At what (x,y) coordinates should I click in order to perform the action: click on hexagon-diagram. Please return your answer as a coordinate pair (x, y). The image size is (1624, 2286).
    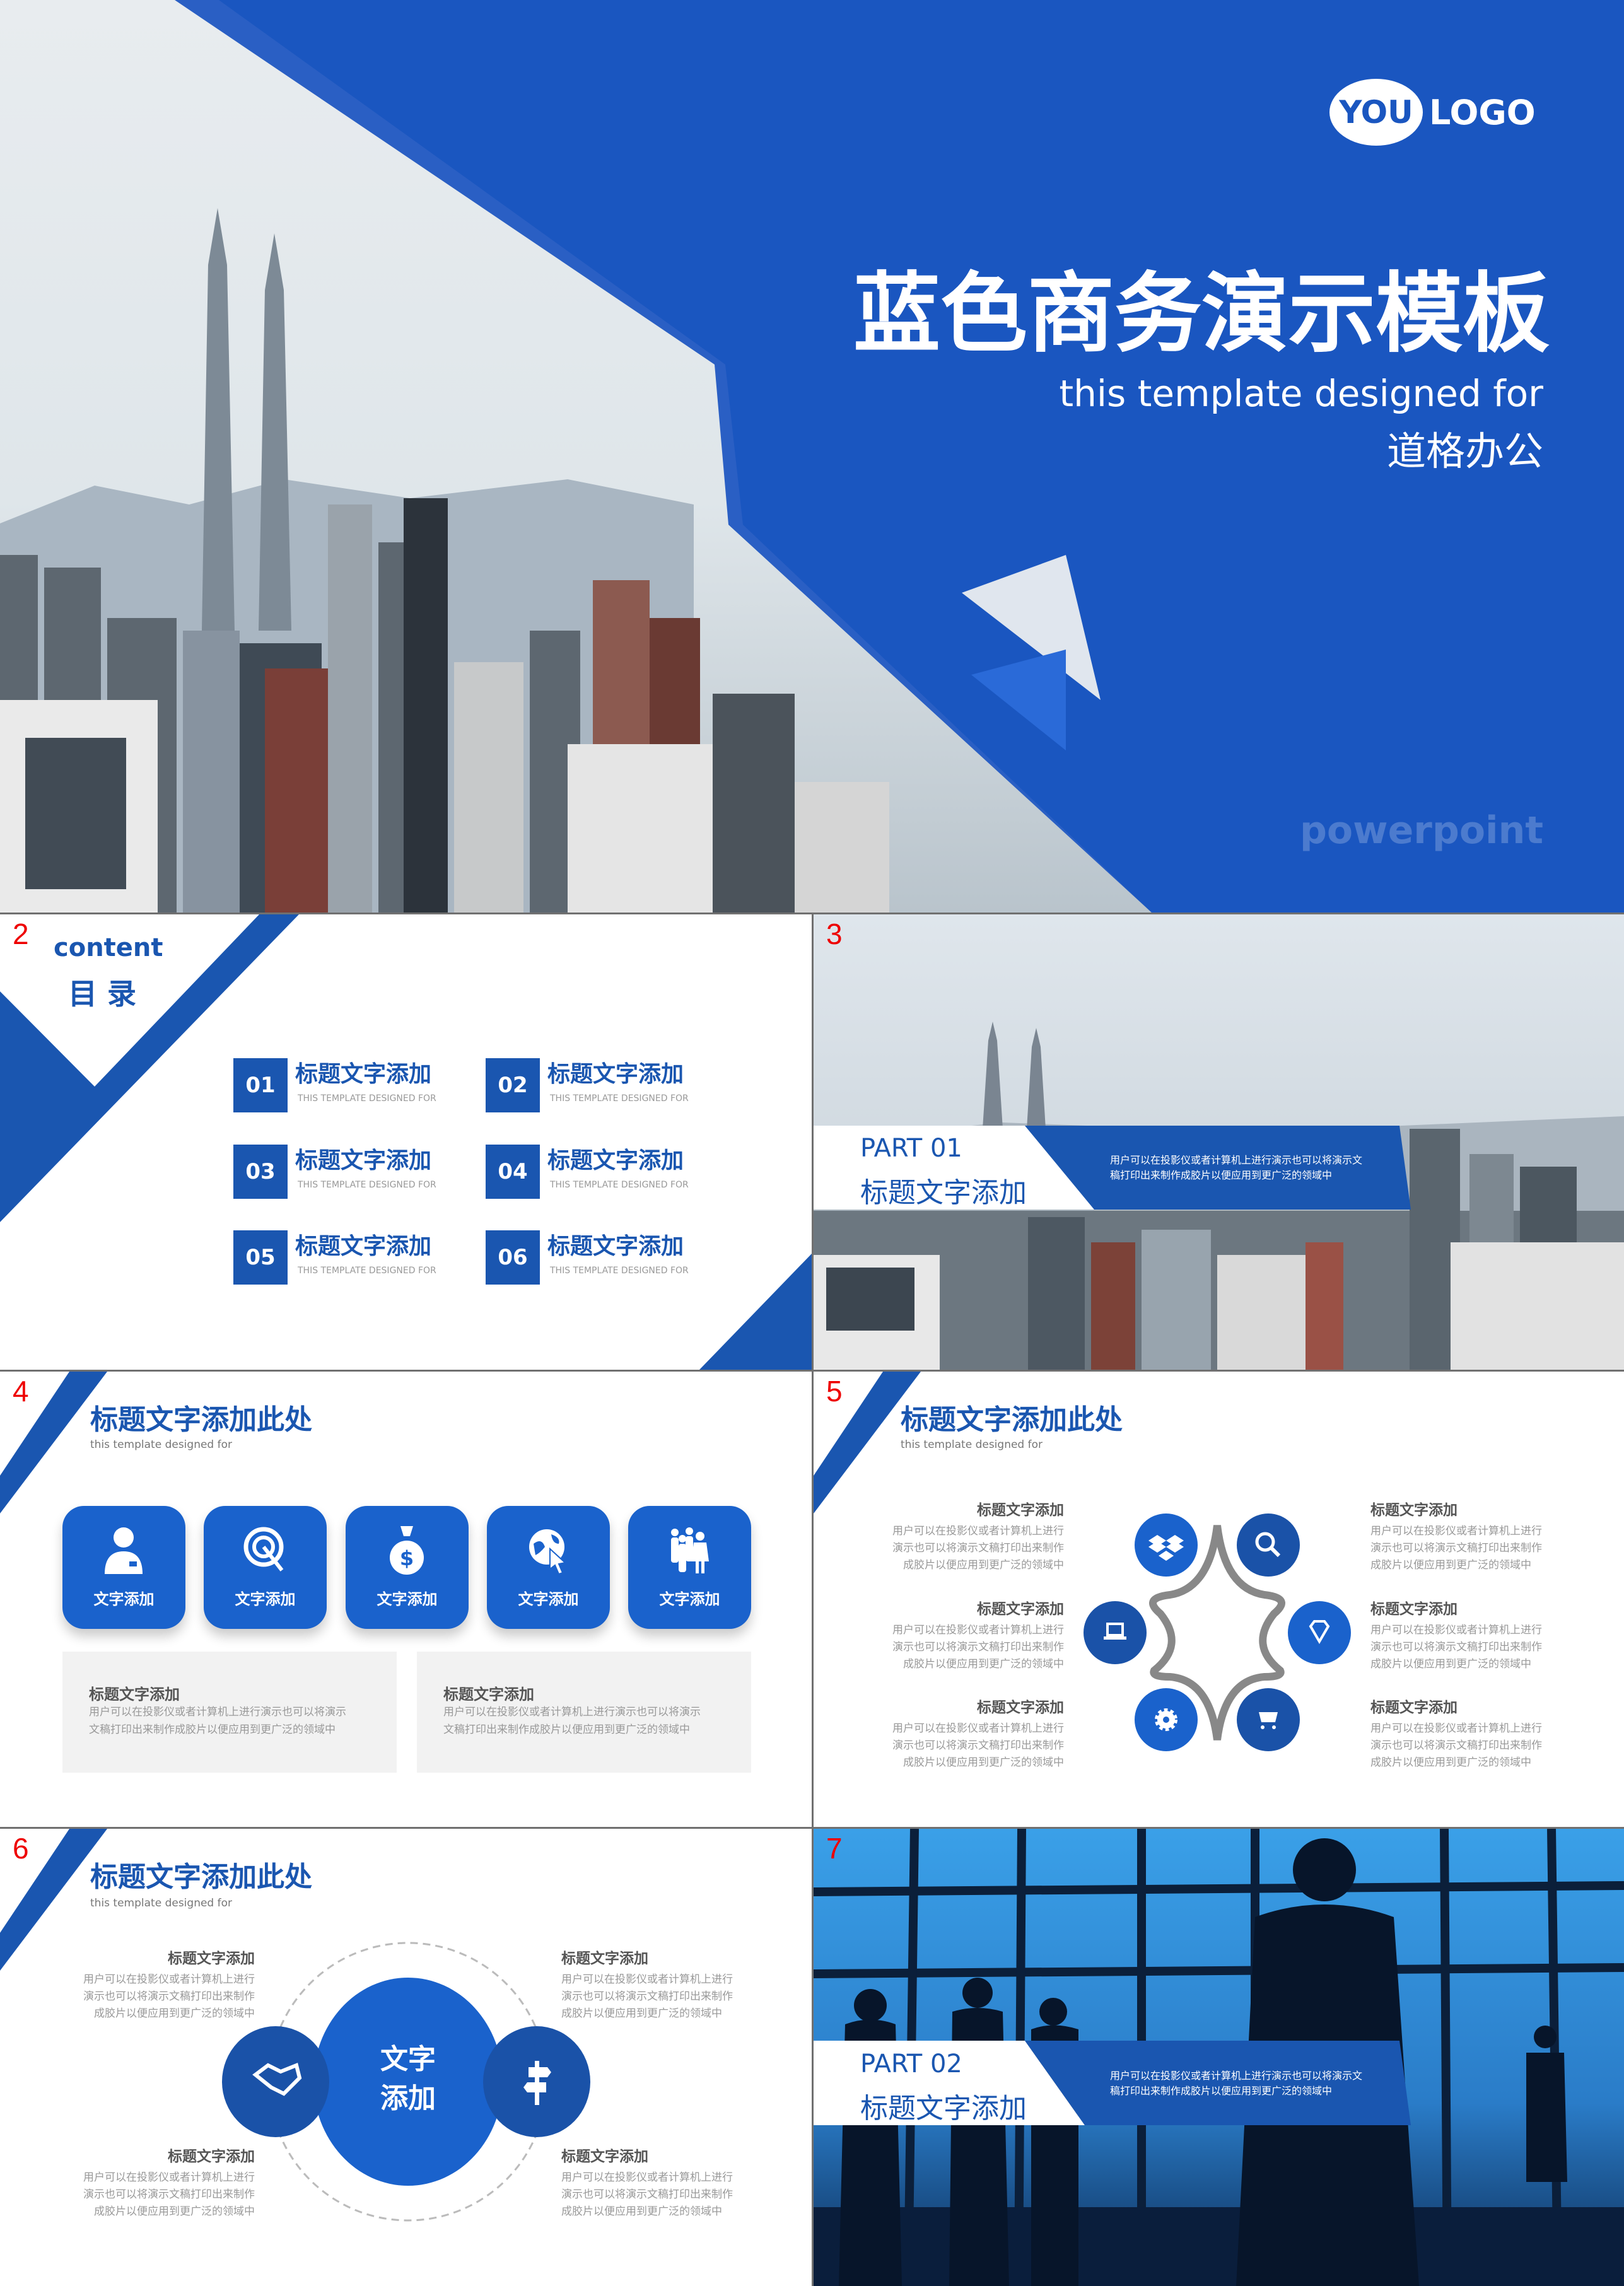
    Looking at the image, I should click on (1217, 1632).